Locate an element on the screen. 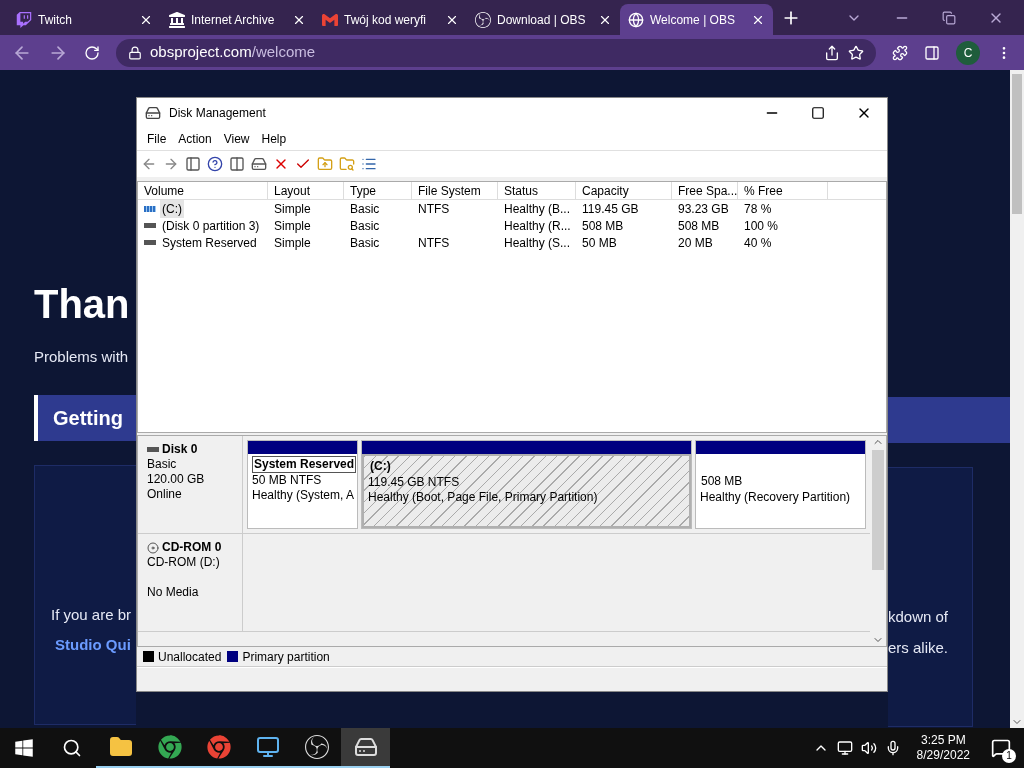 This screenshot has width=1024, height=768. column-header: Layout is located at coordinates (306, 190).